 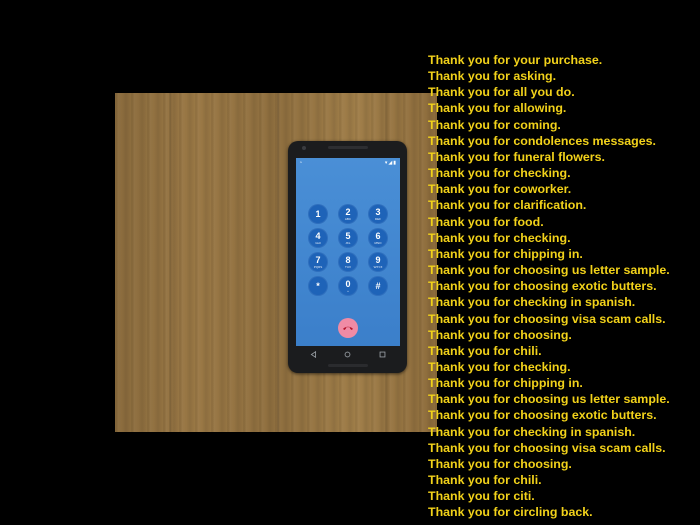 I want to click on key-letters: DEF, so click(x=378, y=218).